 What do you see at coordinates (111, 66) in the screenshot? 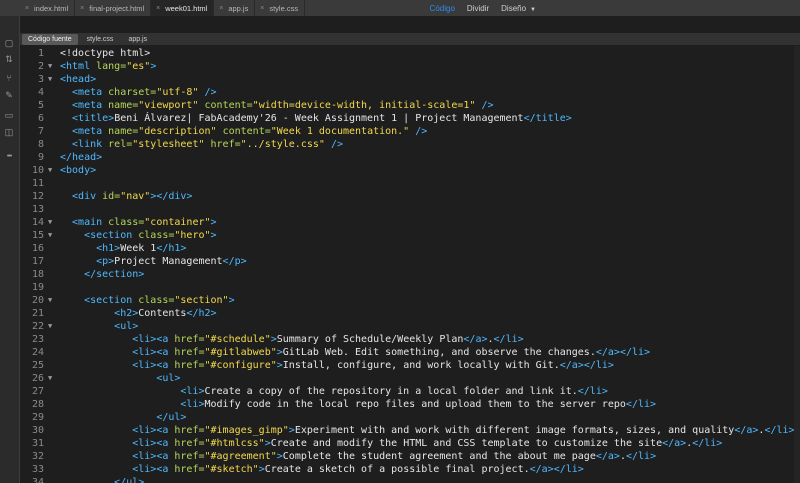
I see `code-token: lang=` at bounding box center [111, 66].